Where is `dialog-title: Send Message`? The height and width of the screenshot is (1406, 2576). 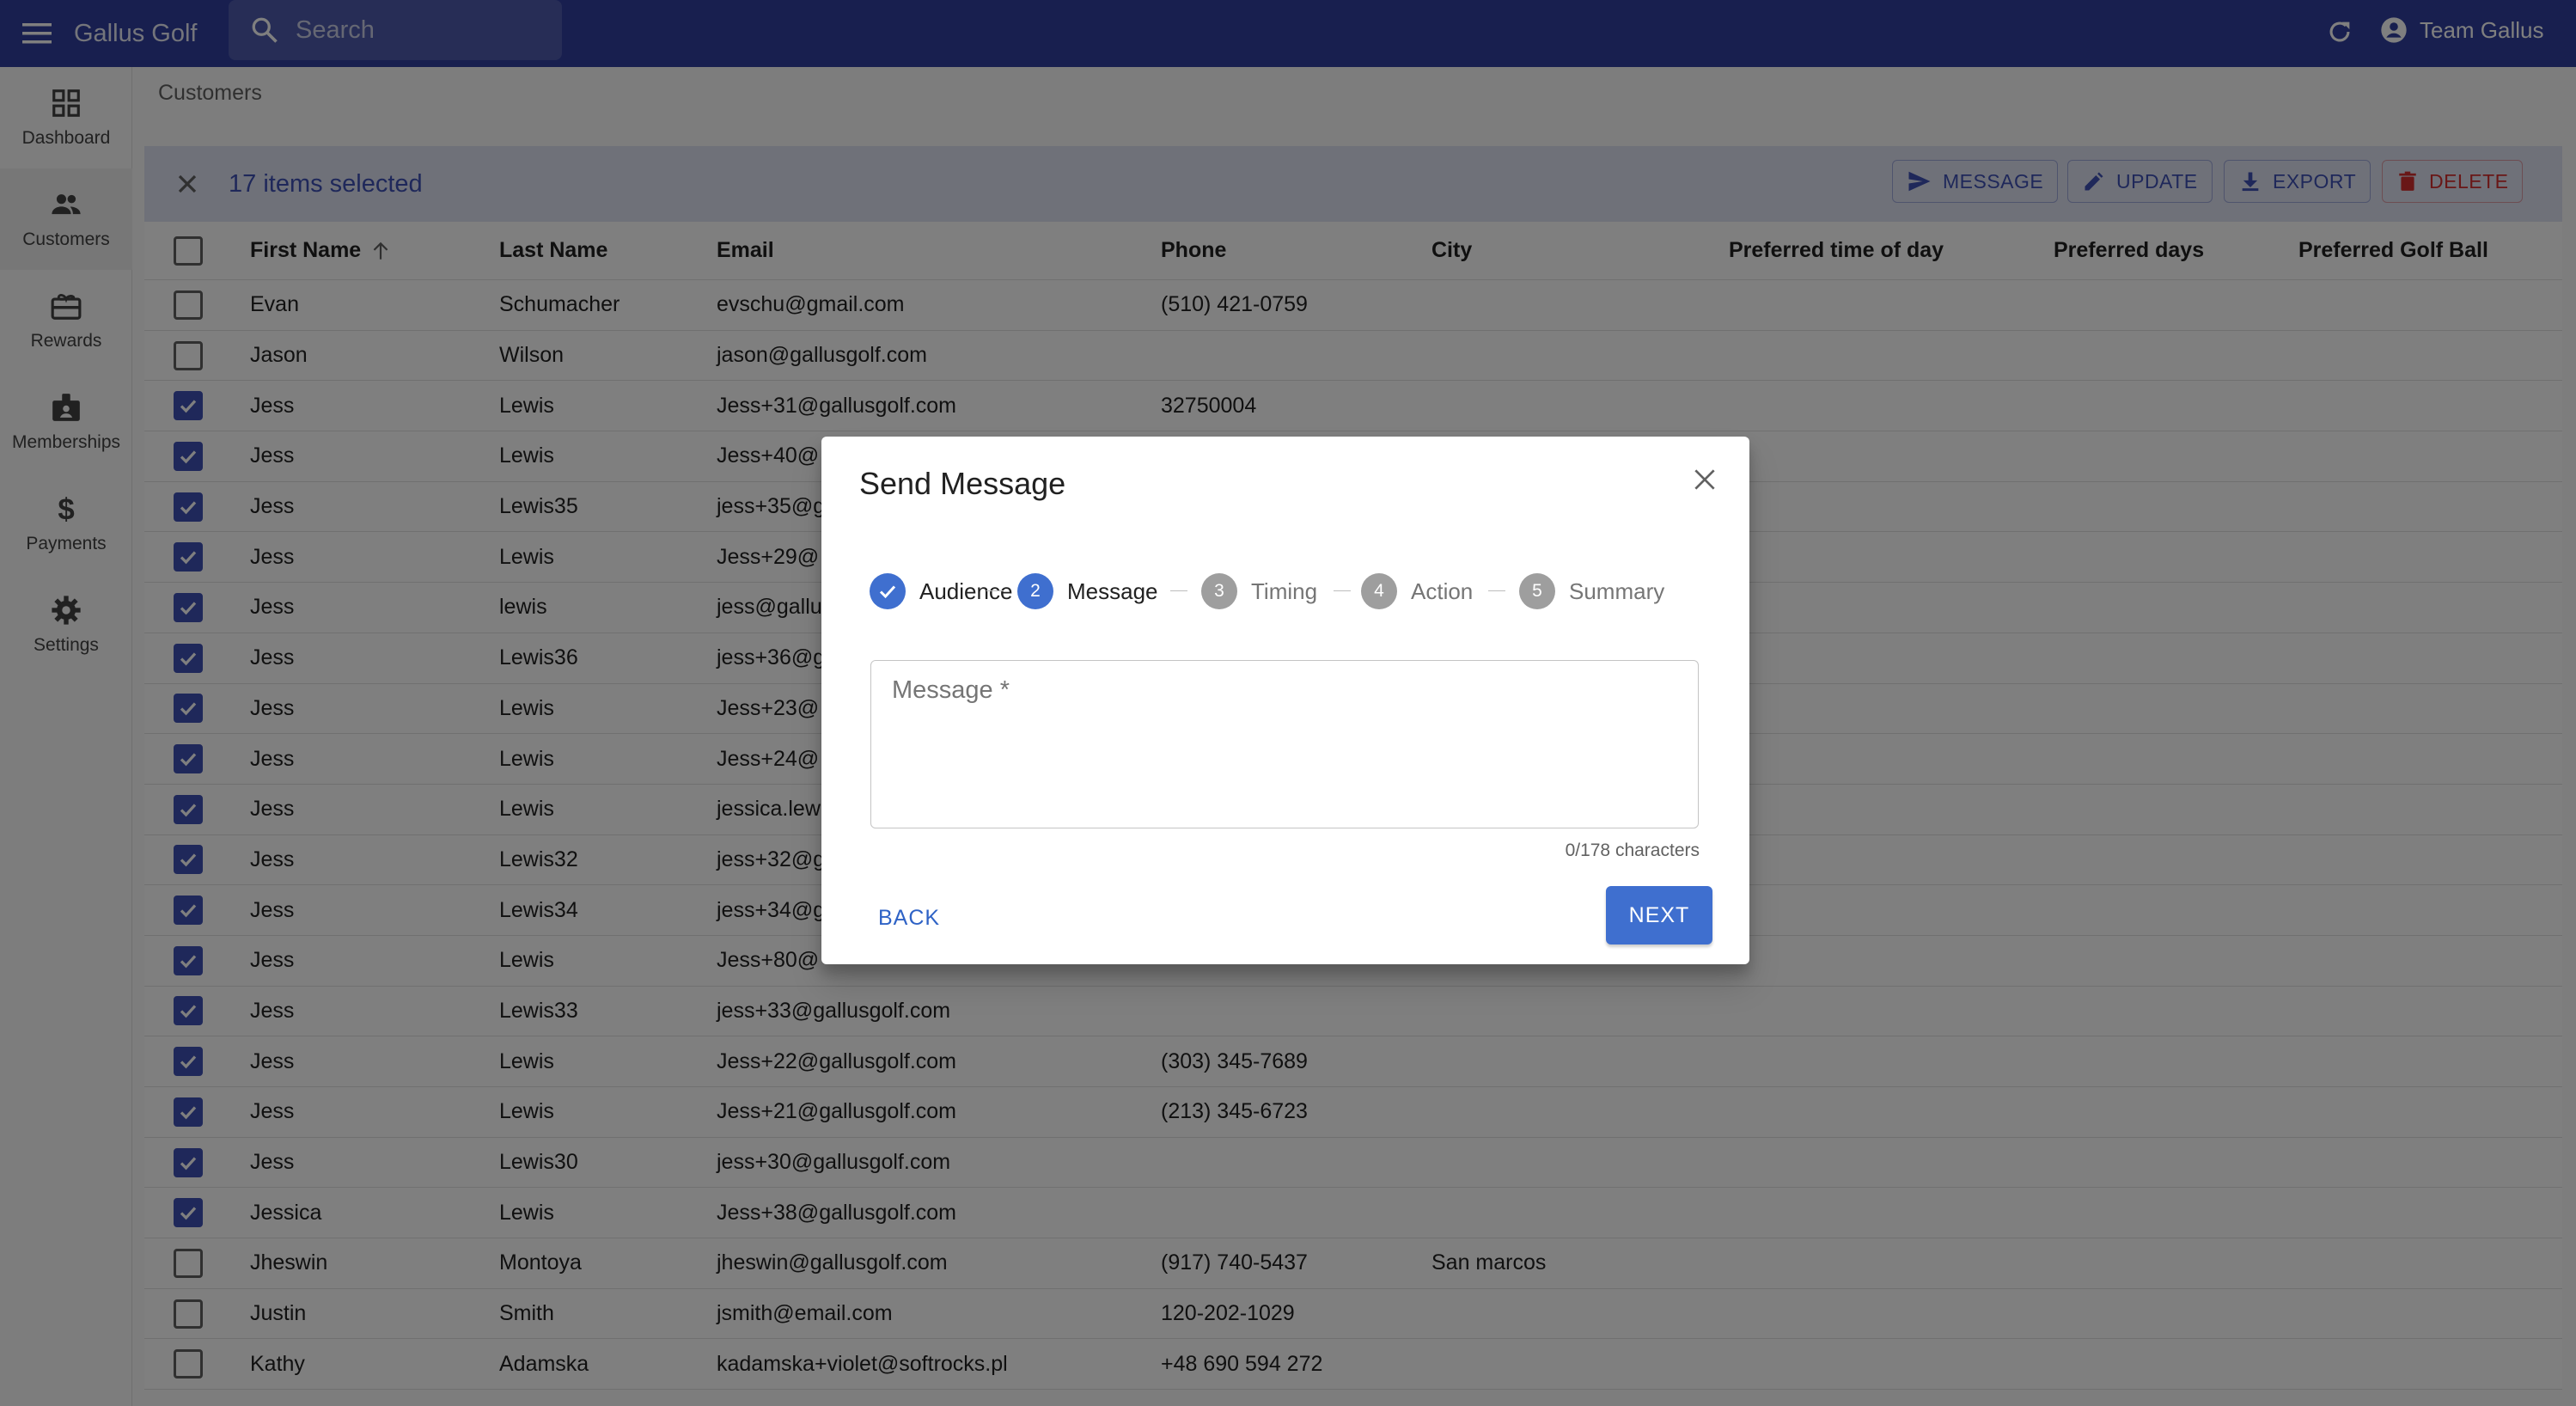 dialog-title: Send Message is located at coordinates (963, 484).